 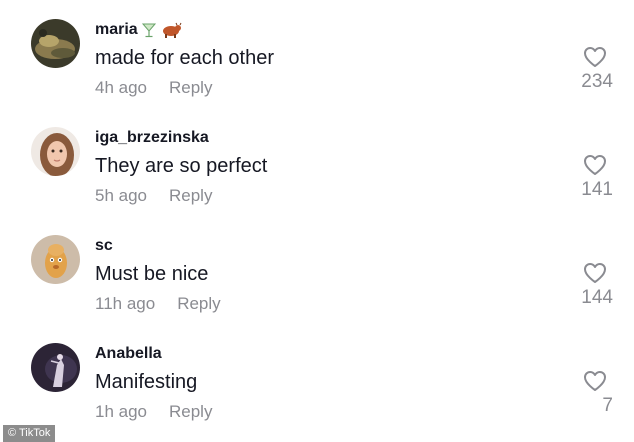 What do you see at coordinates (29, 433) in the screenshot?
I see `tiktok-watermark: © TikTok` at bounding box center [29, 433].